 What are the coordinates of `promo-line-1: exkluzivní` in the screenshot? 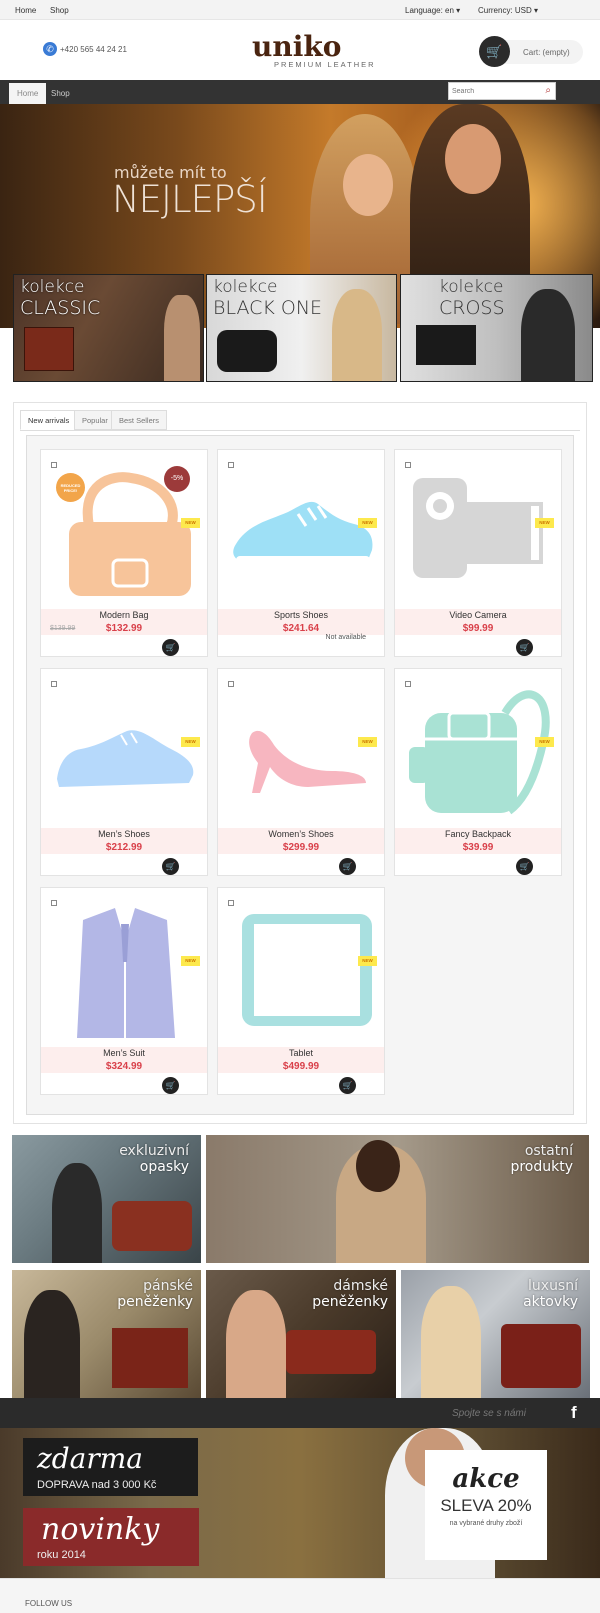 It's located at (154, 1151).